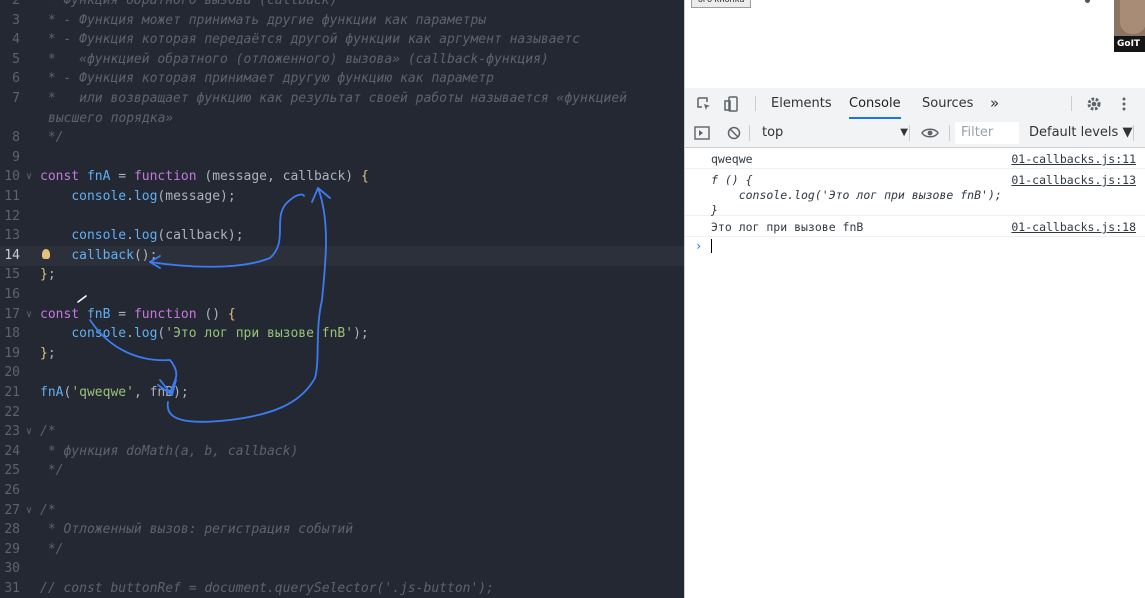  I want to click on code-line: 2 * Функция обратного вызова (callback), so click(342, 5).